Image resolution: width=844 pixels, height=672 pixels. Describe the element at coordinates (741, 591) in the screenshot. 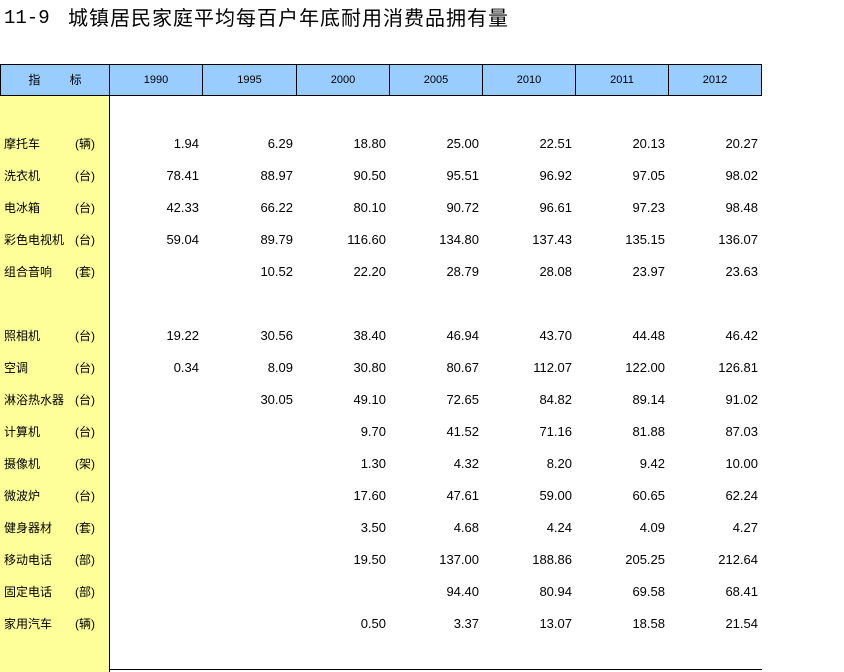

I see `value-cell: 68.41` at that location.